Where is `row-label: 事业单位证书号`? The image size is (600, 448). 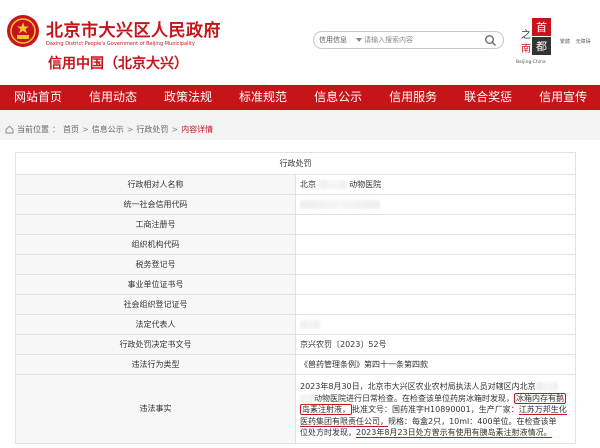 row-label: 事业单位证书号 is located at coordinates (155, 284).